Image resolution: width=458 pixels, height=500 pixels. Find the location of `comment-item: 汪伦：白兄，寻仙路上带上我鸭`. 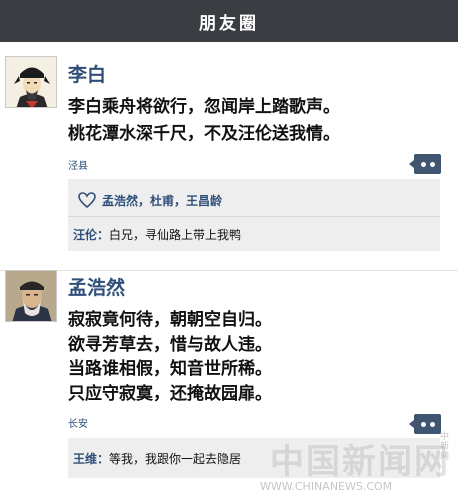

comment-item: 汪伦：白兄，寻仙路上带上我鸭 is located at coordinates (157, 234).